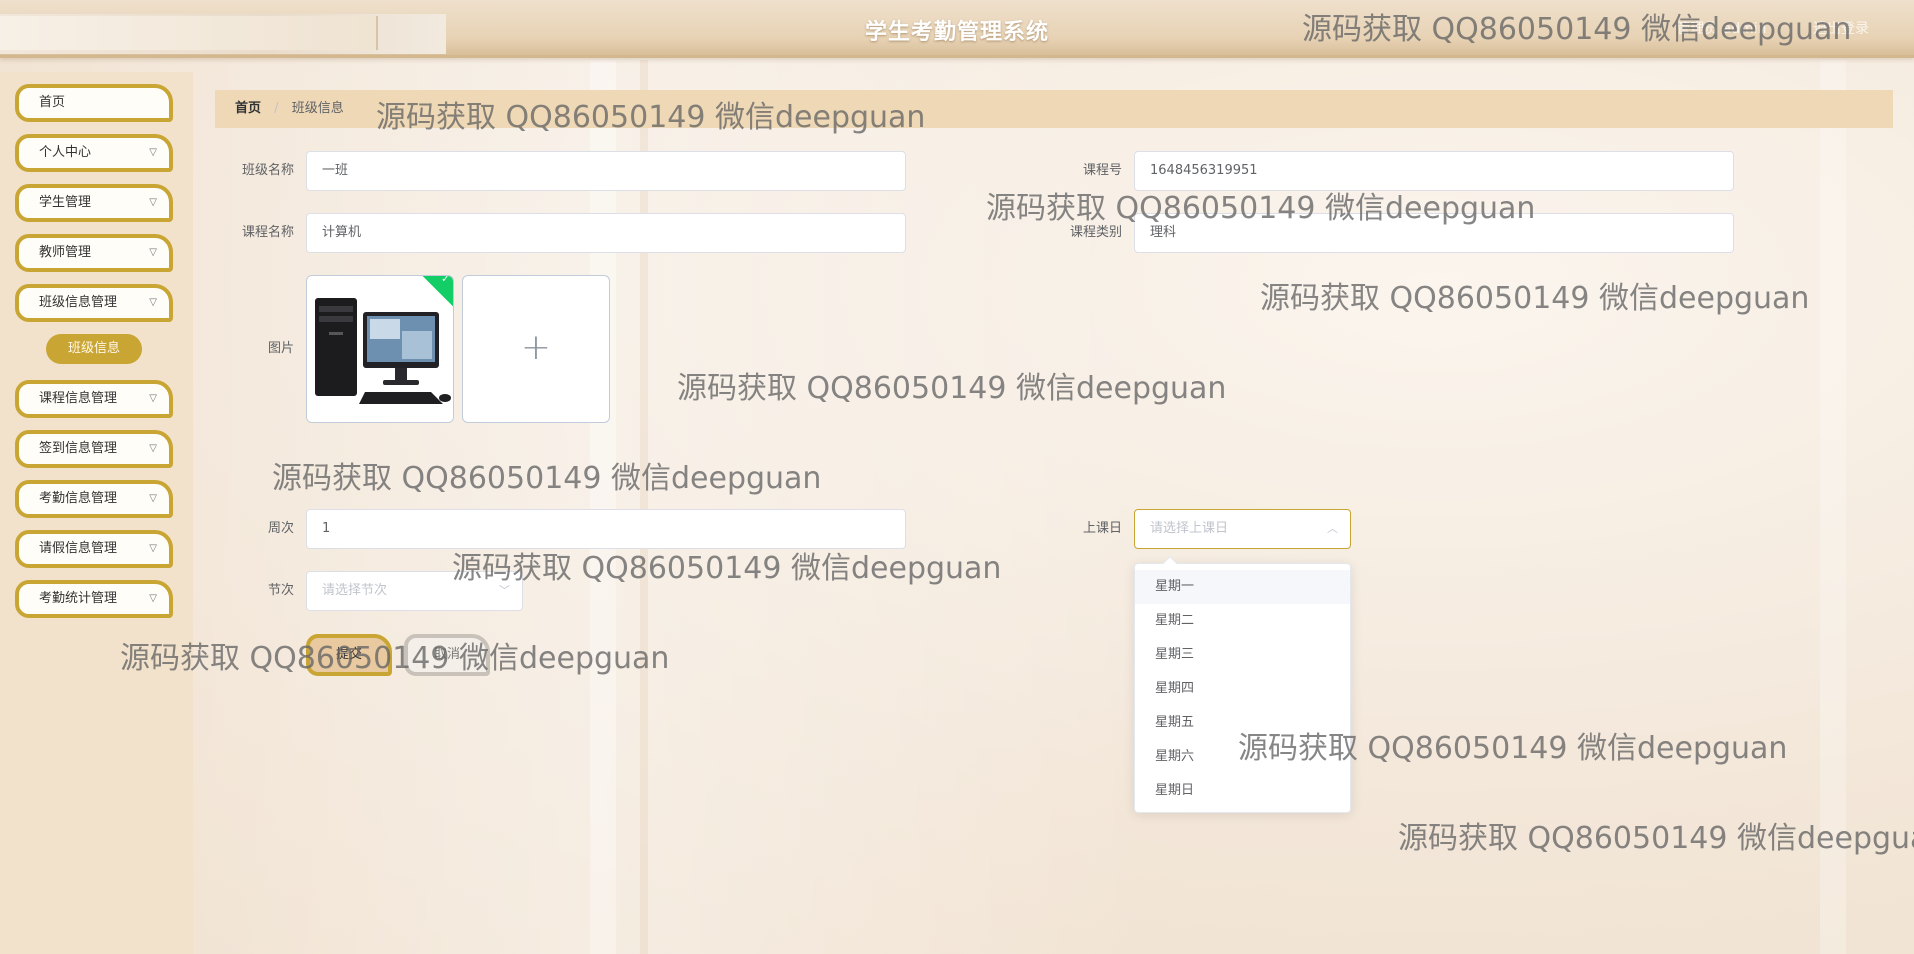 This screenshot has height=954, width=1914. I want to click on weekday-option-thu: 星期四, so click(1242, 689).